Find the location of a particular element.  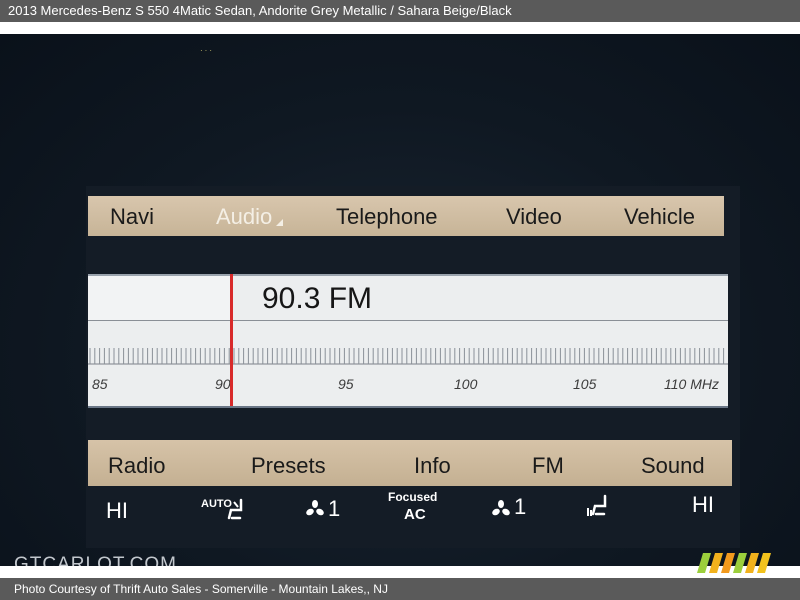

source-label: Info is located at coordinates (432, 465).